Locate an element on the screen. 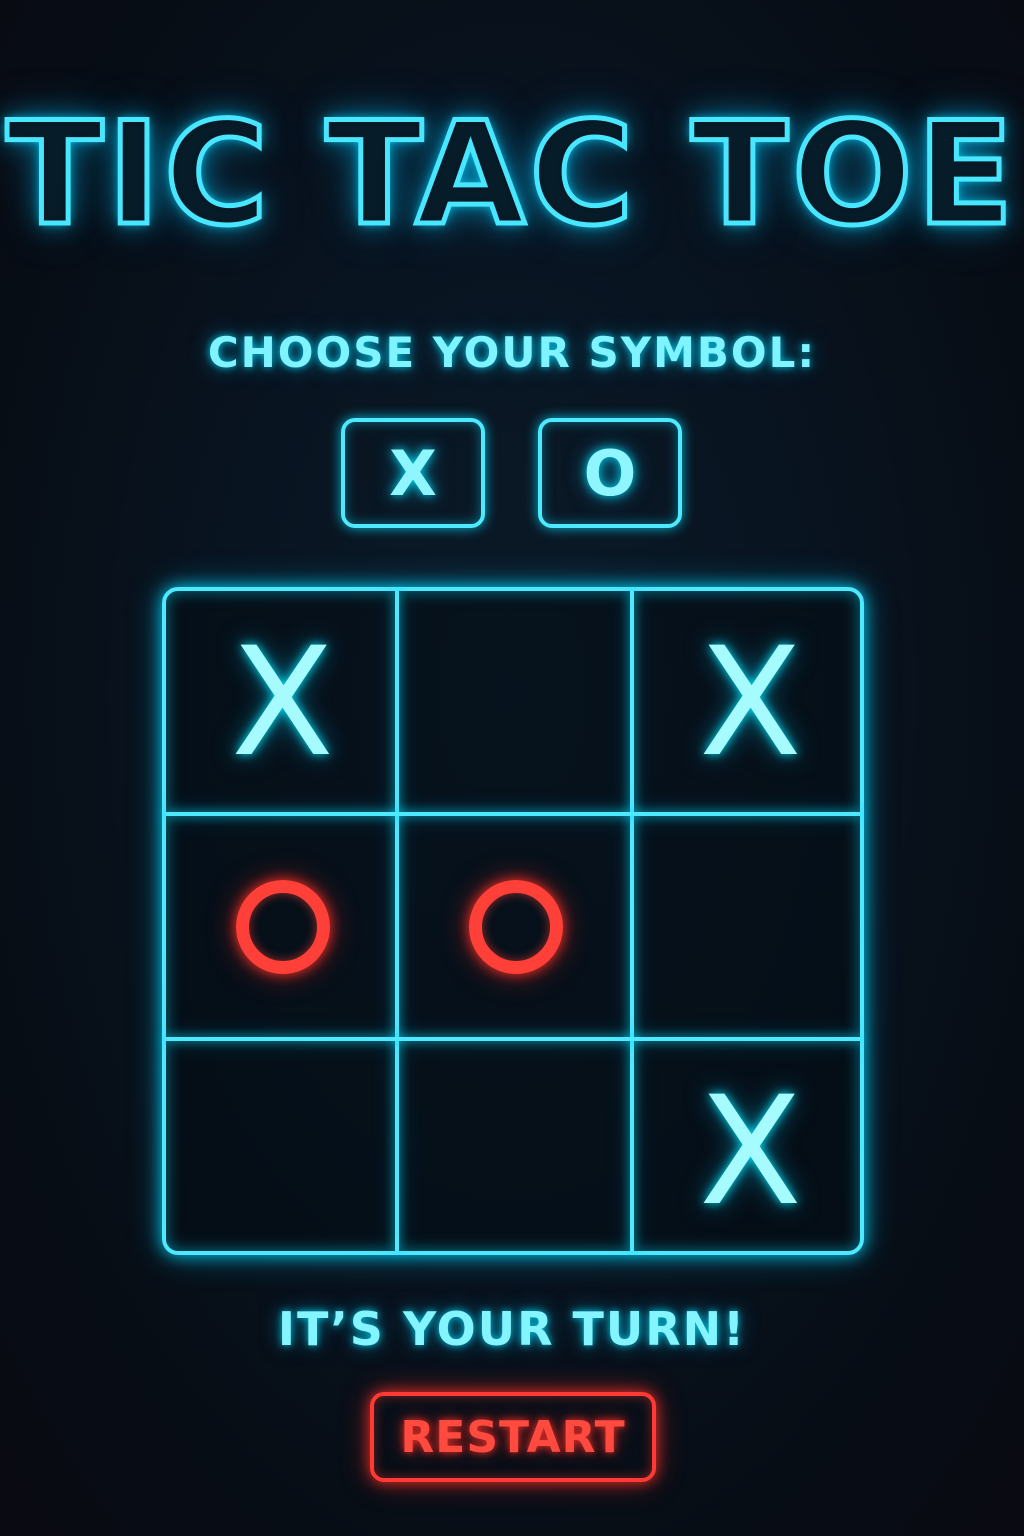 The image size is (1024, 1536). choose-symbol-prompt: CHOOSE YOUR SYMBOL: is located at coordinates (512, 352).